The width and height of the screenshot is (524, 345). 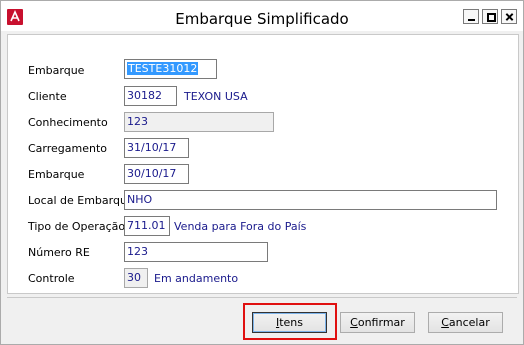 I want to click on close-icon, so click(x=509, y=16).